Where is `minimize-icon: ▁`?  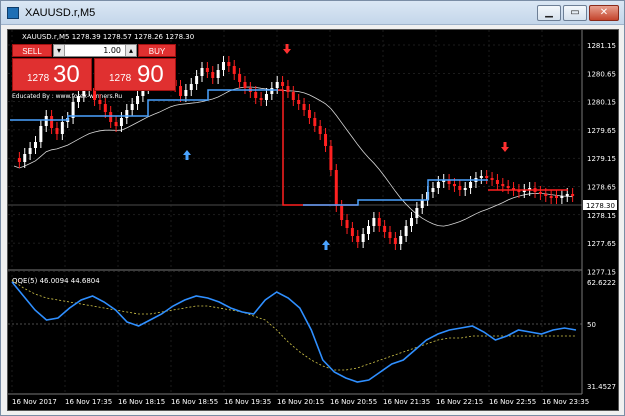 minimize-icon: ▁ is located at coordinates (549, 12).